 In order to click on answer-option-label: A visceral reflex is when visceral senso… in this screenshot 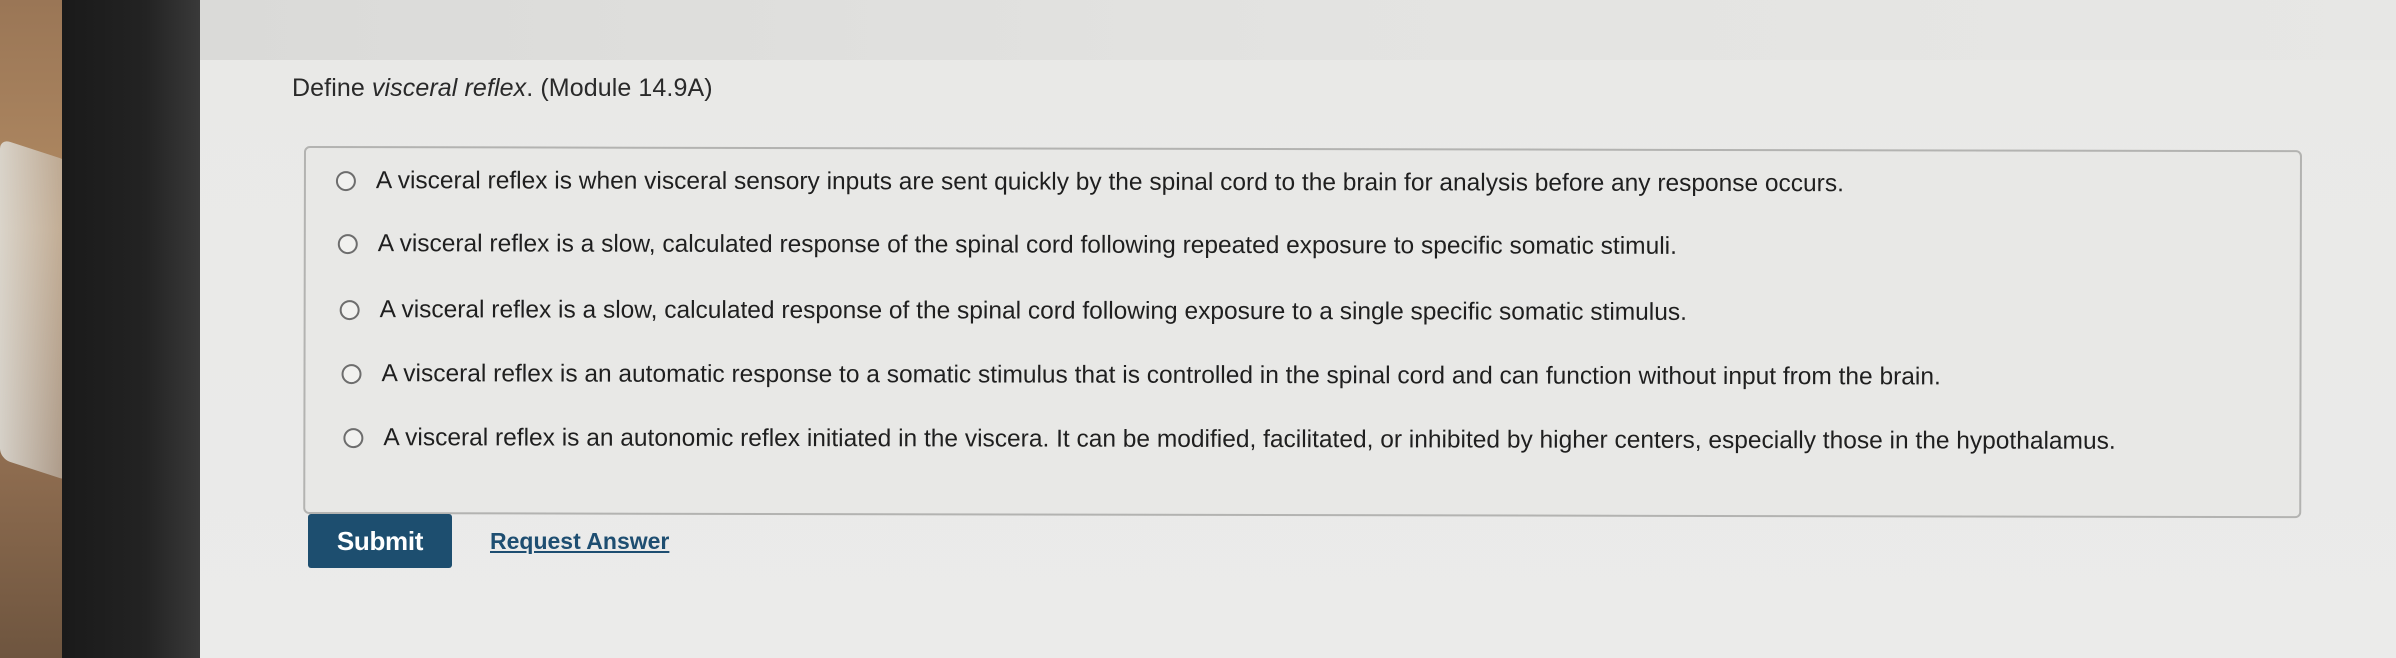, I will do `click(1109, 182)`.